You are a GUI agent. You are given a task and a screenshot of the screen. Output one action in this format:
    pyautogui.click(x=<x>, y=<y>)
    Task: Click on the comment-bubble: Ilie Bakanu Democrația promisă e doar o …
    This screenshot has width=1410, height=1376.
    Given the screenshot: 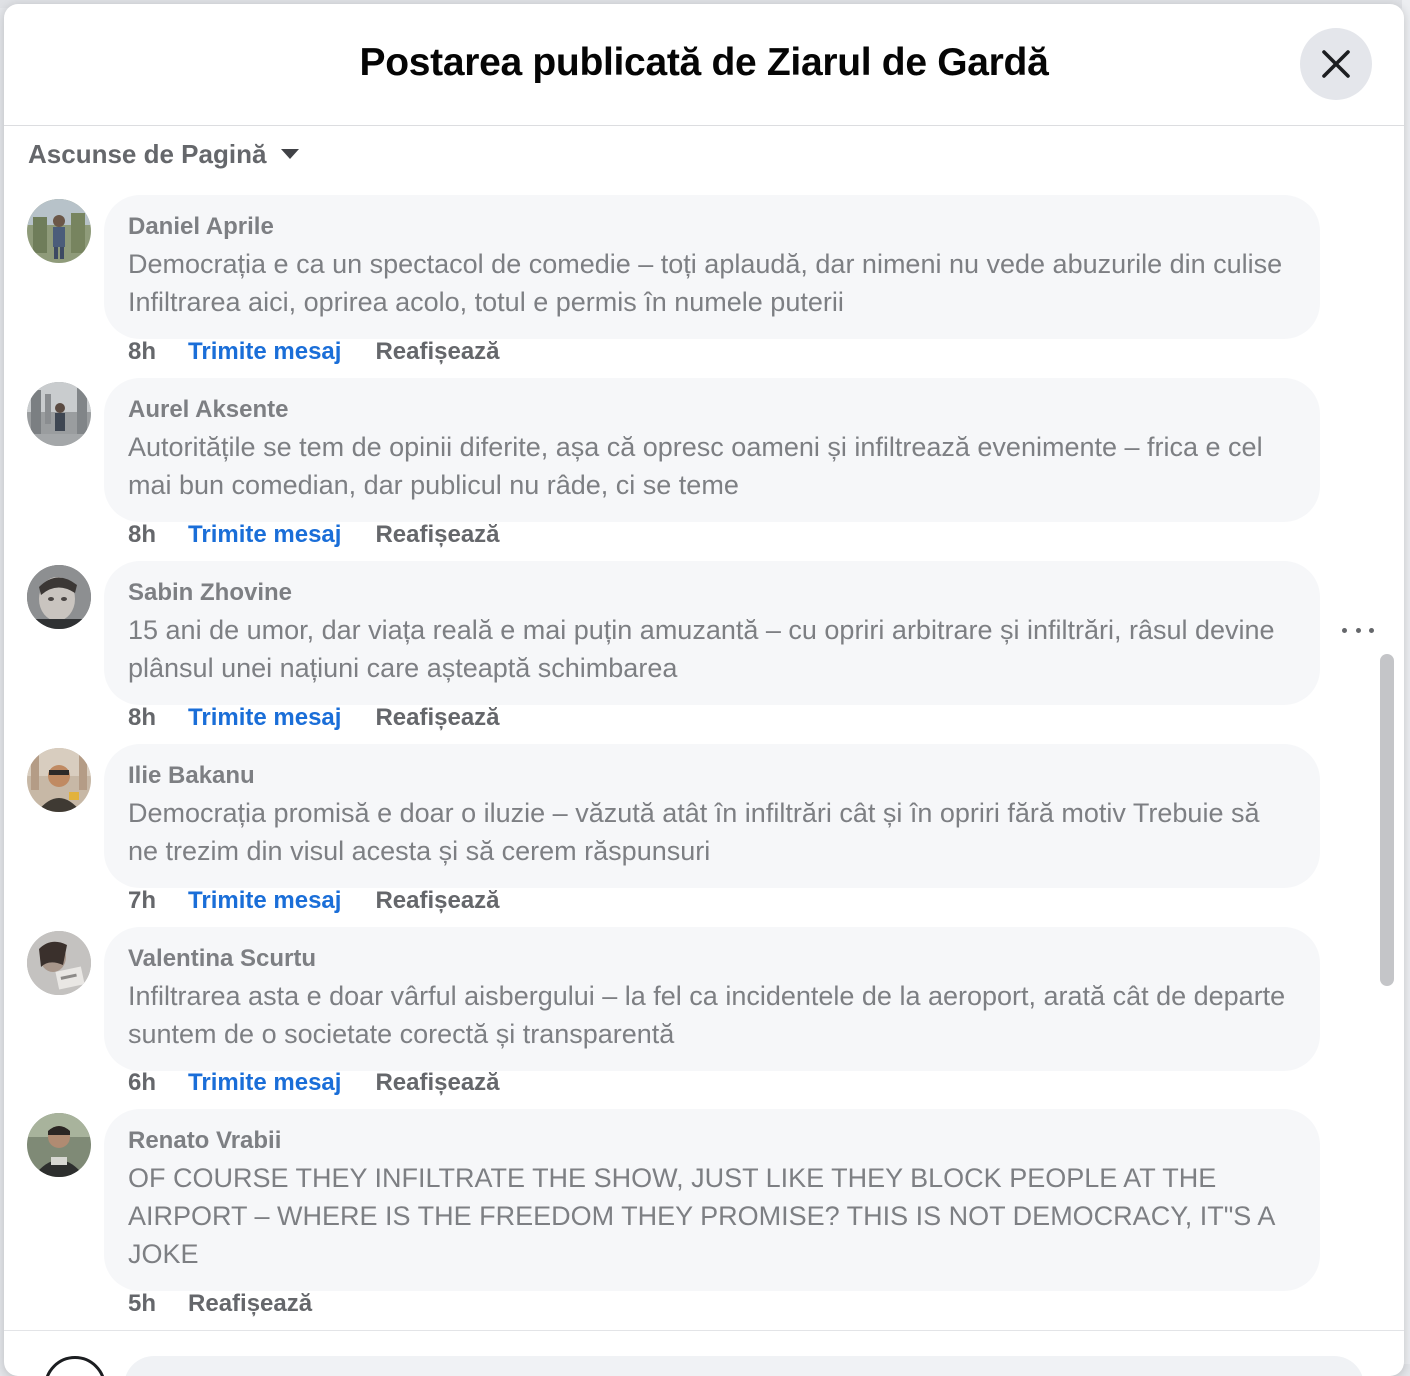 What is the action you would take?
    pyautogui.click(x=712, y=816)
    